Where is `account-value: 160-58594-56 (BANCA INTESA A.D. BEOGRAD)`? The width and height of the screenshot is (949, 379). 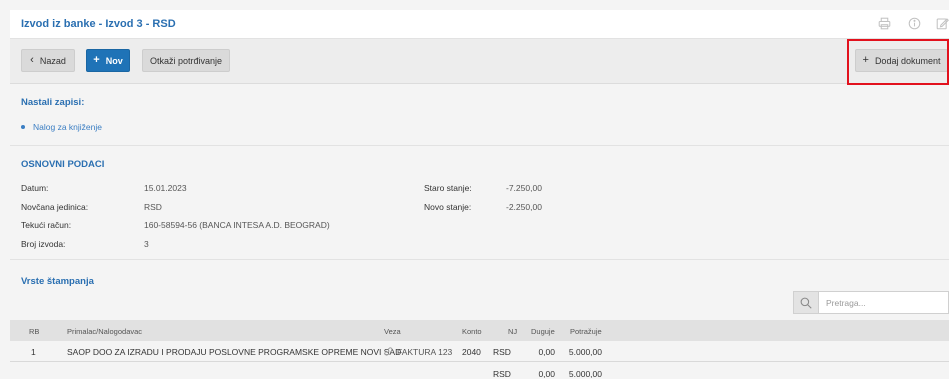 account-value: 160-58594-56 (BANCA INTESA A.D. BEOGRAD) is located at coordinates (237, 225).